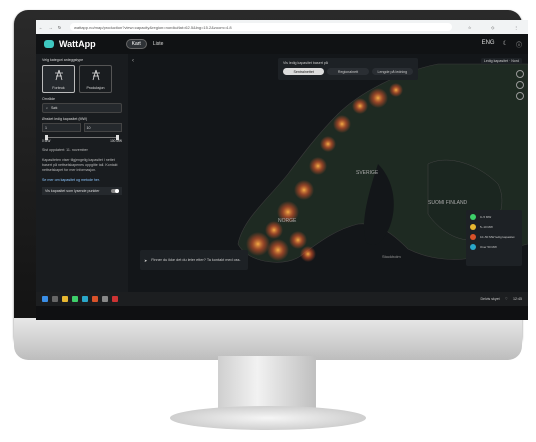 This screenshot has height=442, width=536. I want to click on legend-label: 10–50 MW ledig kapasitet, so click(497, 237).